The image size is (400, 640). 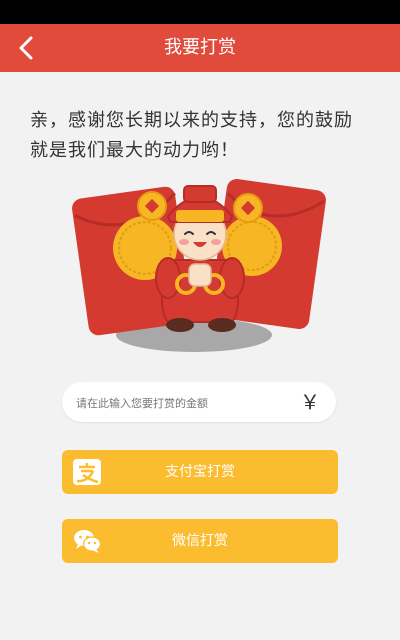 I want to click on amount-input-box: ￥, so click(x=199, y=403).